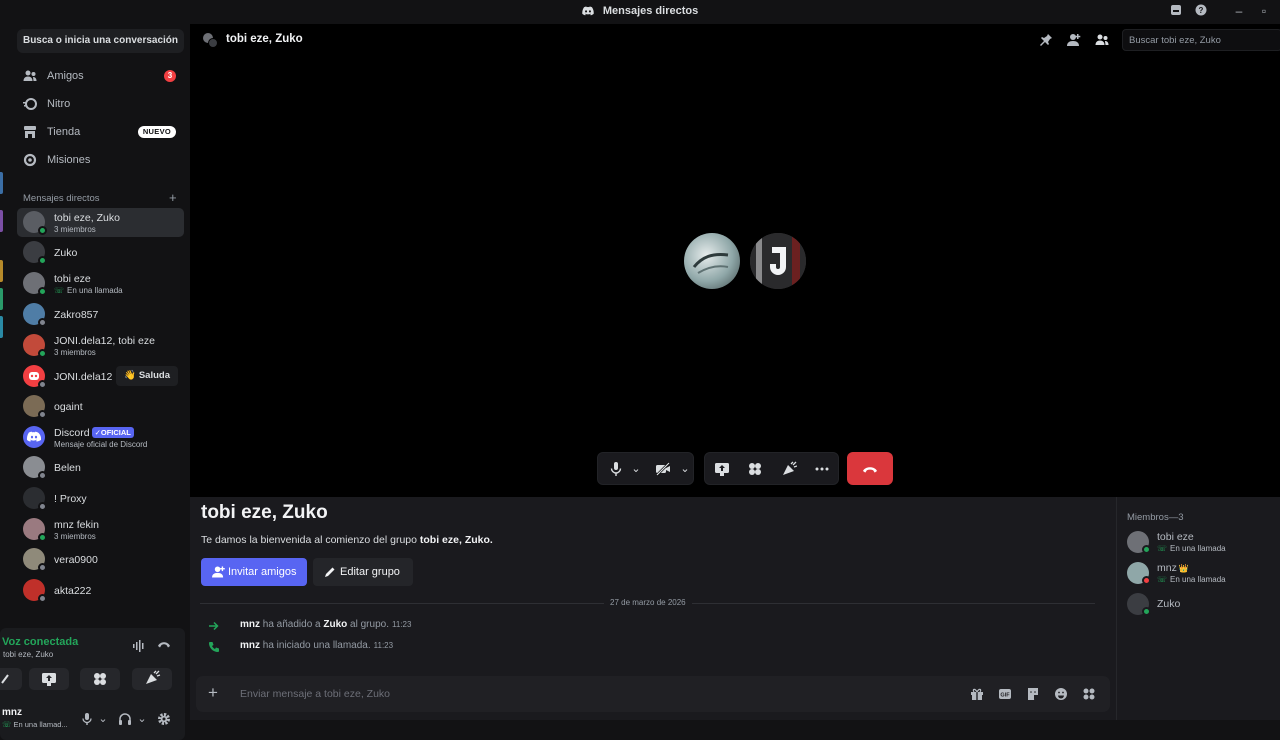 This screenshot has width=1280, height=740. I want to click on dm-item: Zuko, so click(100, 252).